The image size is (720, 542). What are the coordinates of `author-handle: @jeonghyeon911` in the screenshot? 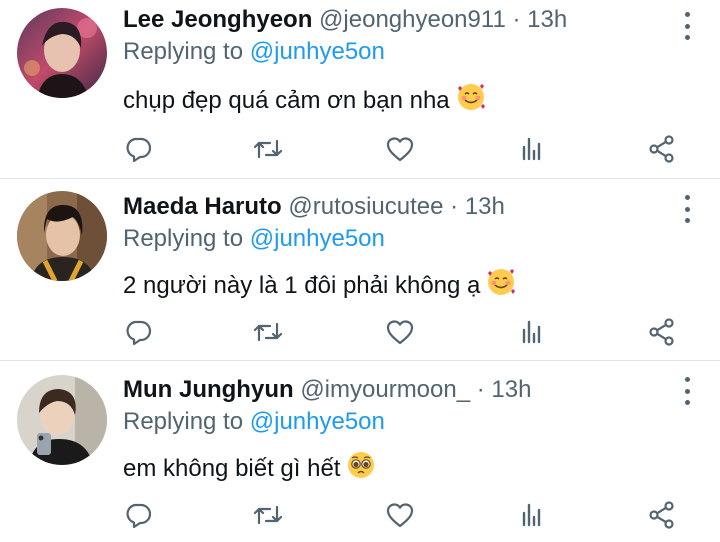 It's located at (412, 19).